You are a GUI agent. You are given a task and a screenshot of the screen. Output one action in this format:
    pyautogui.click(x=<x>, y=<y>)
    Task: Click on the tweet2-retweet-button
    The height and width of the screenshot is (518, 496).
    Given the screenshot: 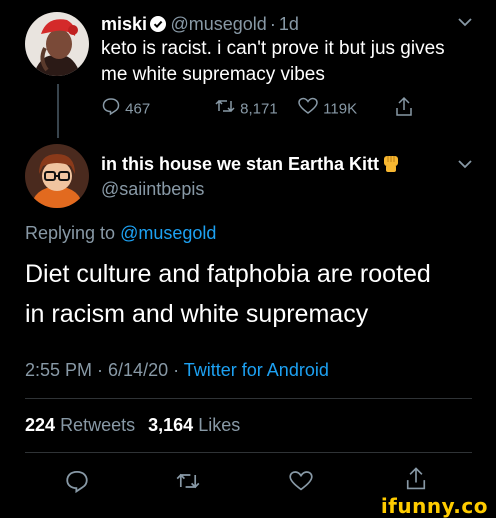 What is the action you would take?
    pyautogui.click(x=188, y=483)
    